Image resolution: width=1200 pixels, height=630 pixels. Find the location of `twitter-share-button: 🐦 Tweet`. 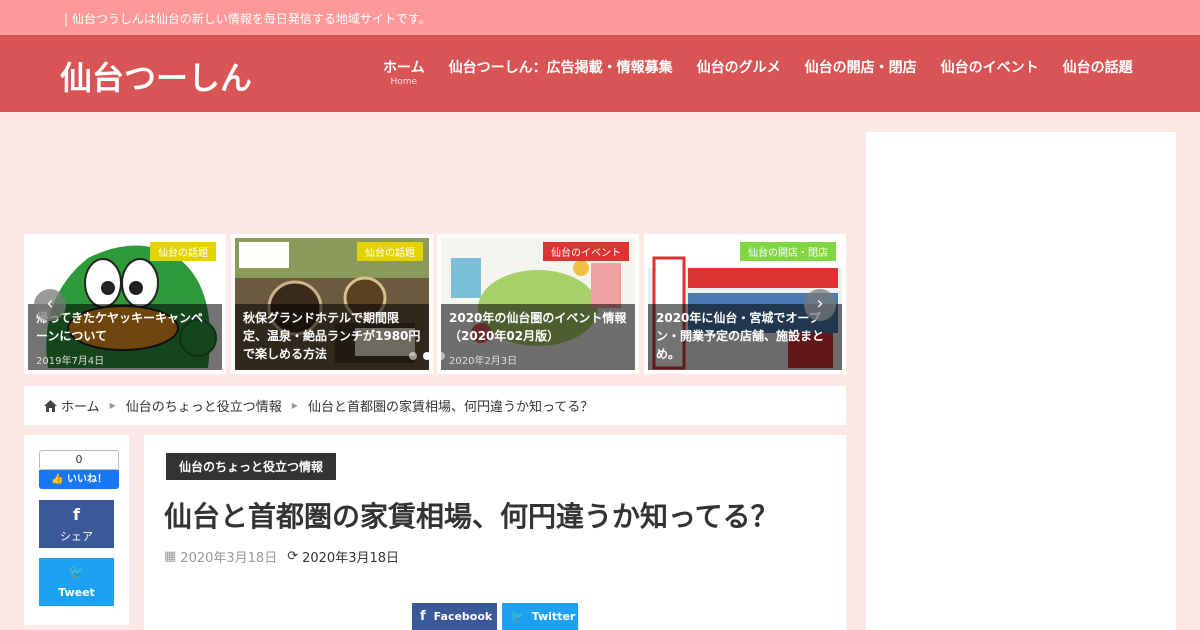

twitter-share-button: 🐦 Tweet is located at coordinates (76, 582).